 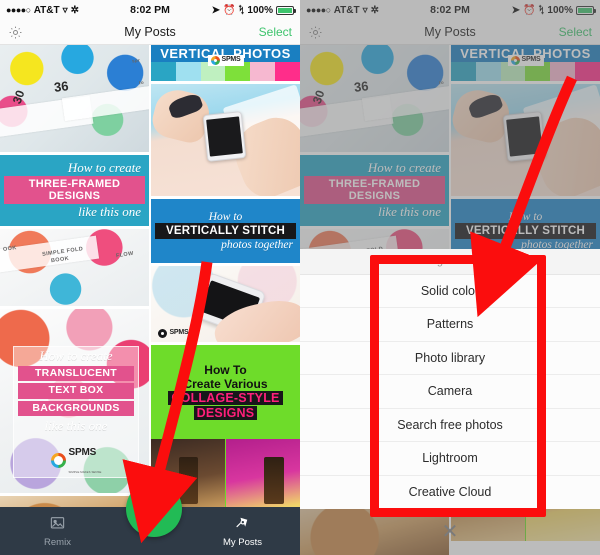 What do you see at coordinates (18, 97) in the screenshot?
I see `card-number-30: 30` at bounding box center [18, 97].